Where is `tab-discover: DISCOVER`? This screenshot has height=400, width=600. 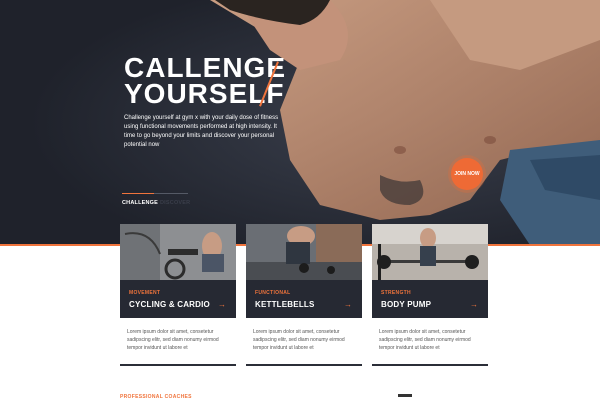 tab-discover: DISCOVER is located at coordinates (175, 203).